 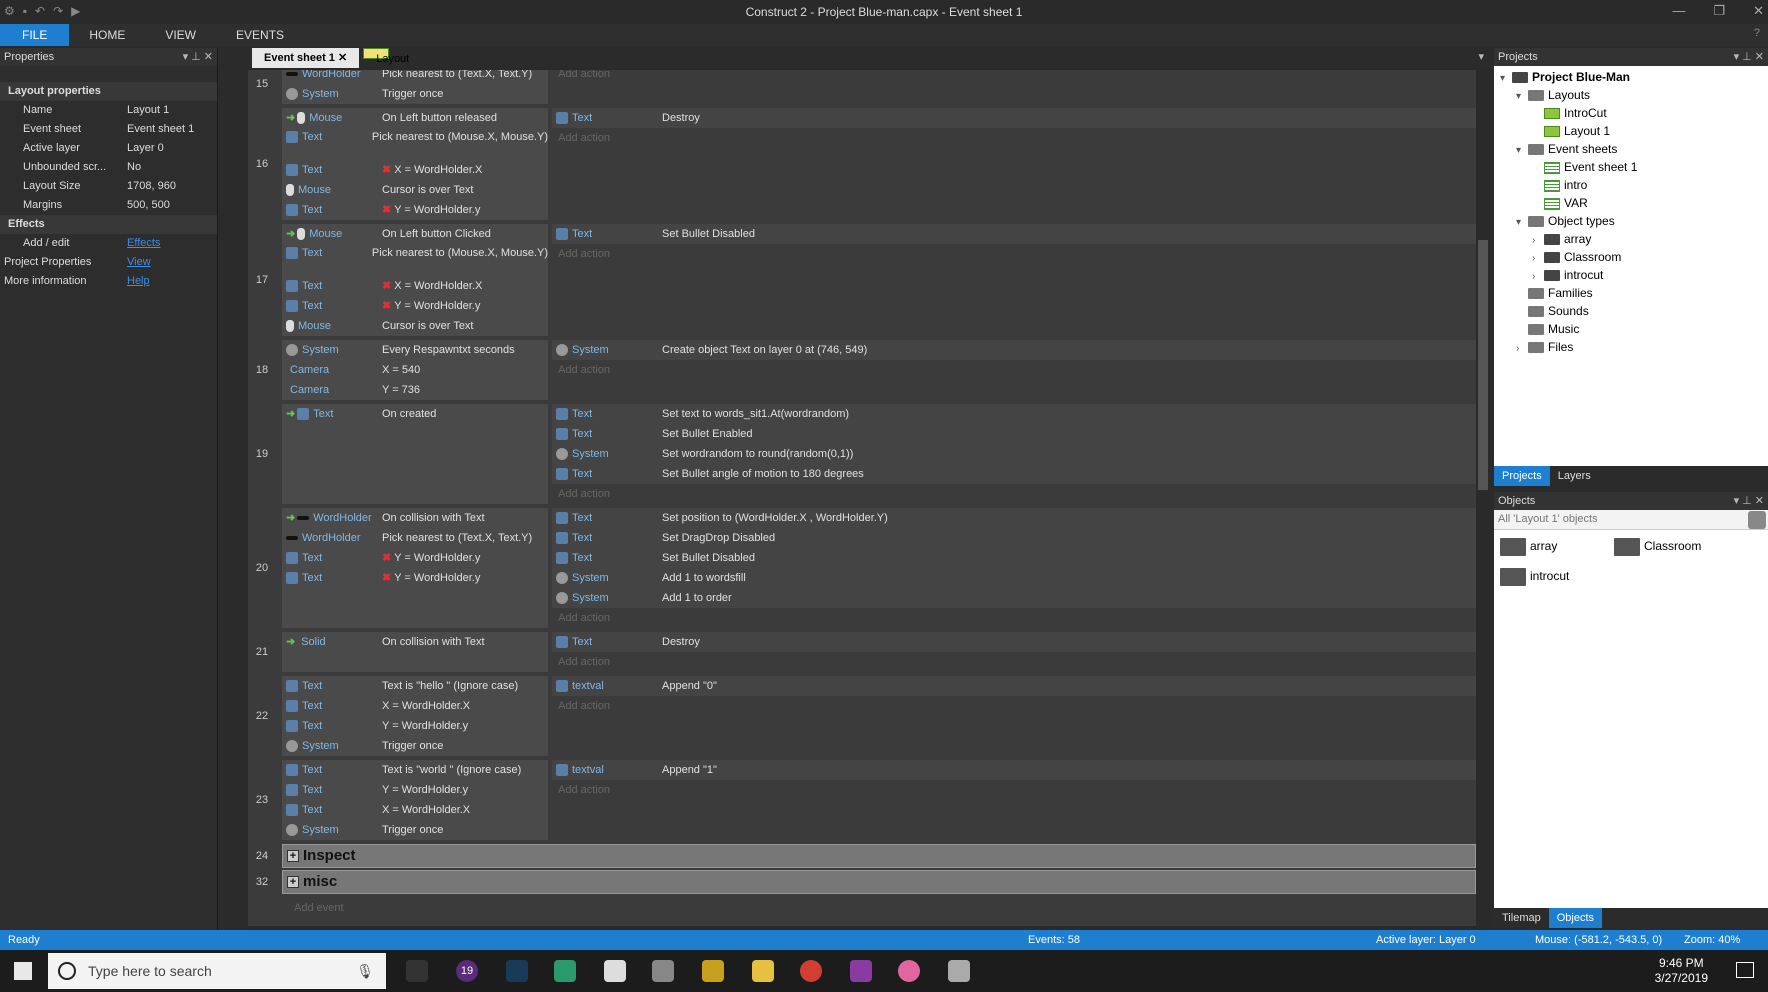 What do you see at coordinates (602, 686) in the screenshot?
I see `action-object: textval` at bounding box center [602, 686].